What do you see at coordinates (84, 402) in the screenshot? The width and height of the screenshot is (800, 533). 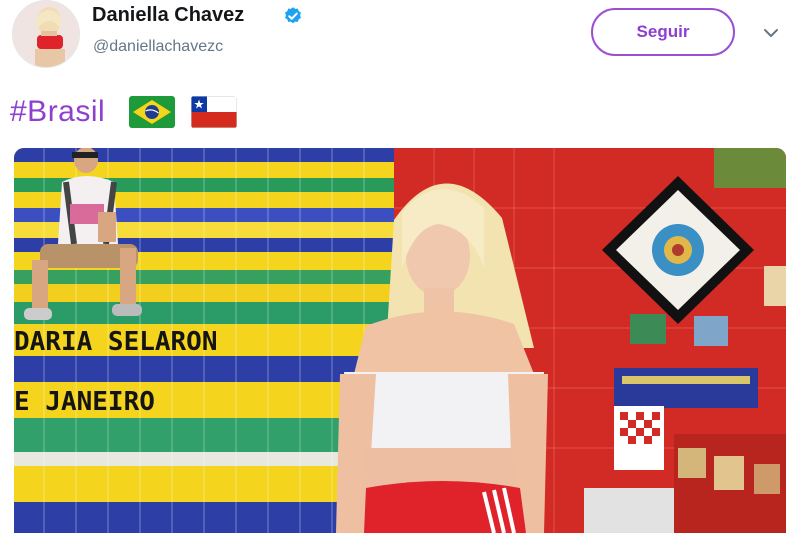 I see `signage-line-2: E JANEIRO` at bounding box center [84, 402].